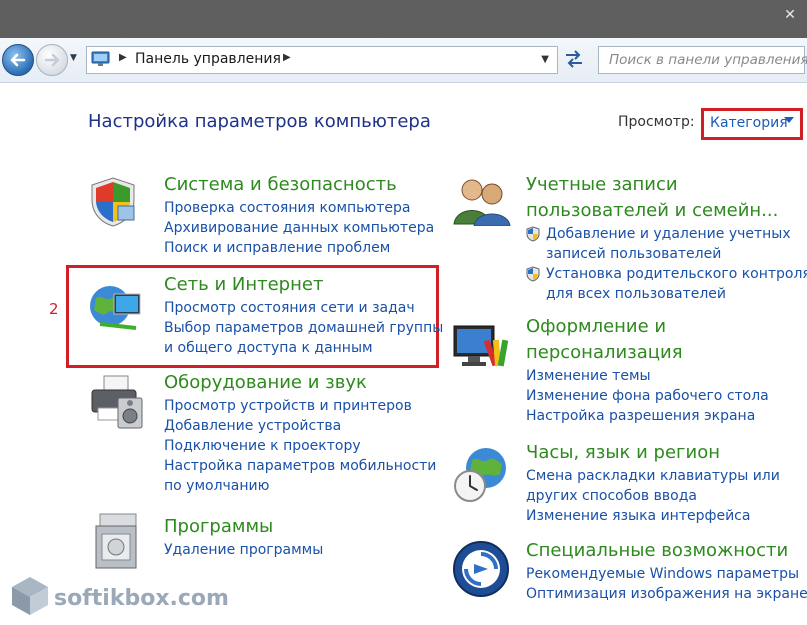 This screenshot has height=625, width=807. Describe the element at coordinates (300, 426) in the screenshot. I see `category-link: Добавление устройства` at that location.